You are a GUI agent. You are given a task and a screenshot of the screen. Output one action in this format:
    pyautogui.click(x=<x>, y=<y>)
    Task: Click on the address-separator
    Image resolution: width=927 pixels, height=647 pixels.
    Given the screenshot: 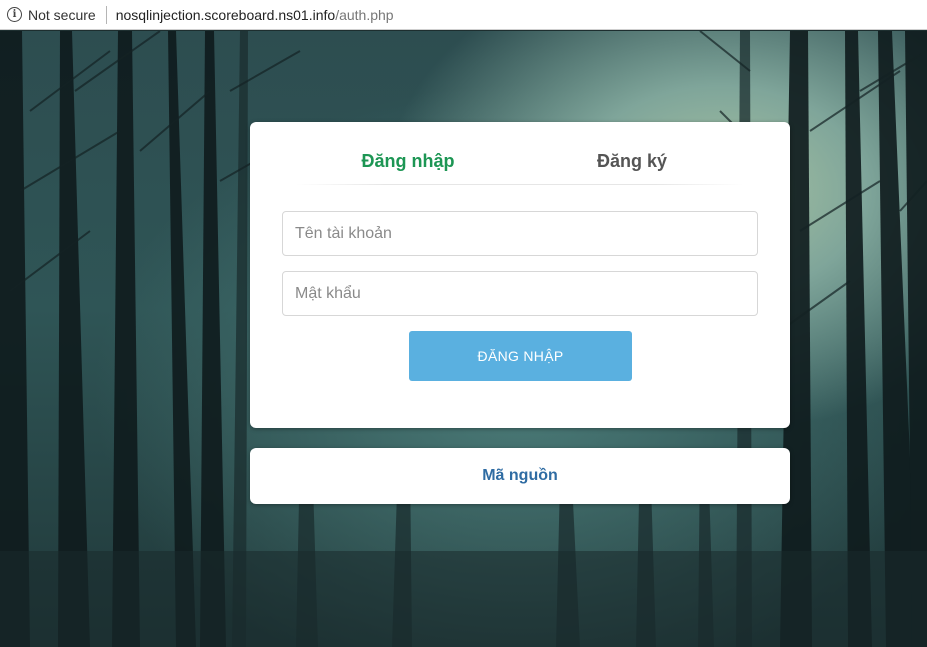 What is the action you would take?
    pyautogui.click(x=106, y=14)
    